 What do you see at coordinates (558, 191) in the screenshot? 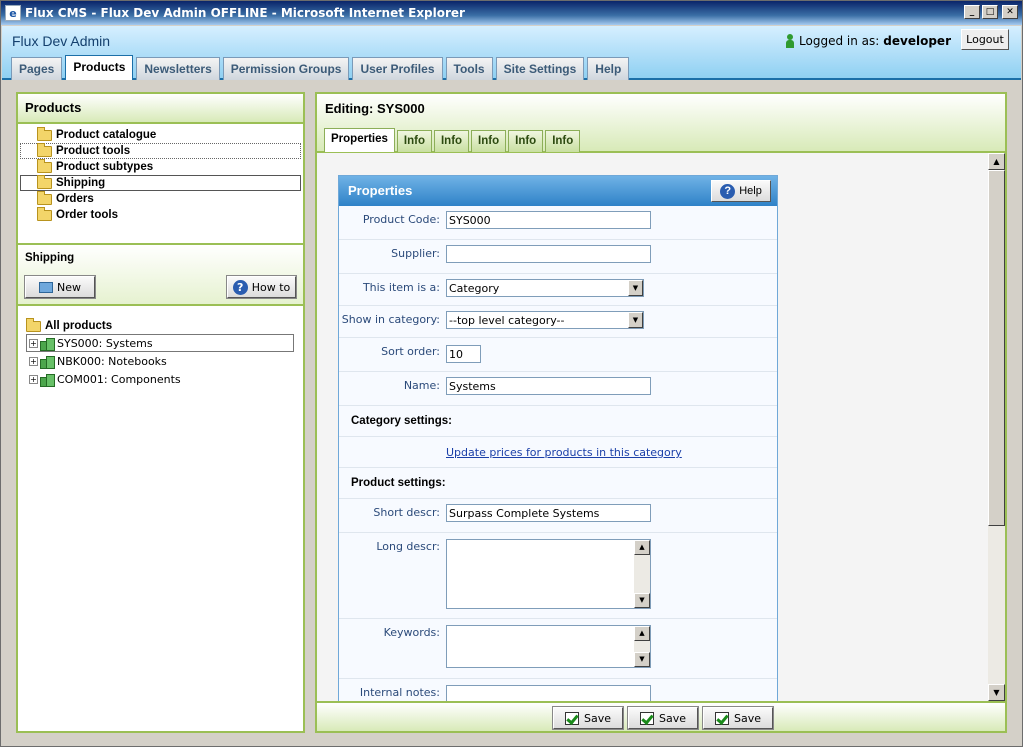
I see `properties-header: Properties ? Help` at bounding box center [558, 191].